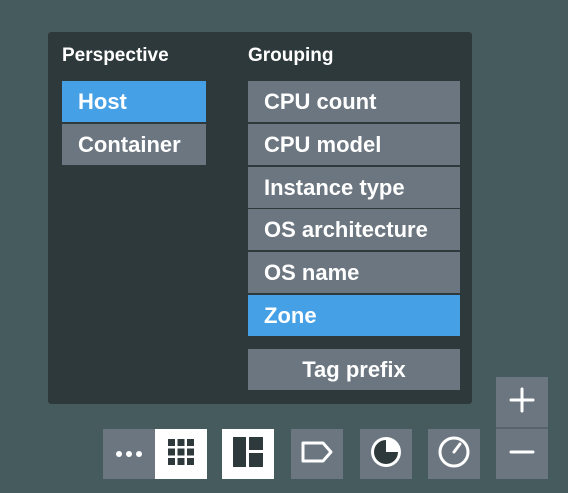  Describe the element at coordinates (354, 272) in the screenshot. I see `grouping-option-os-name: OS name` at that location.